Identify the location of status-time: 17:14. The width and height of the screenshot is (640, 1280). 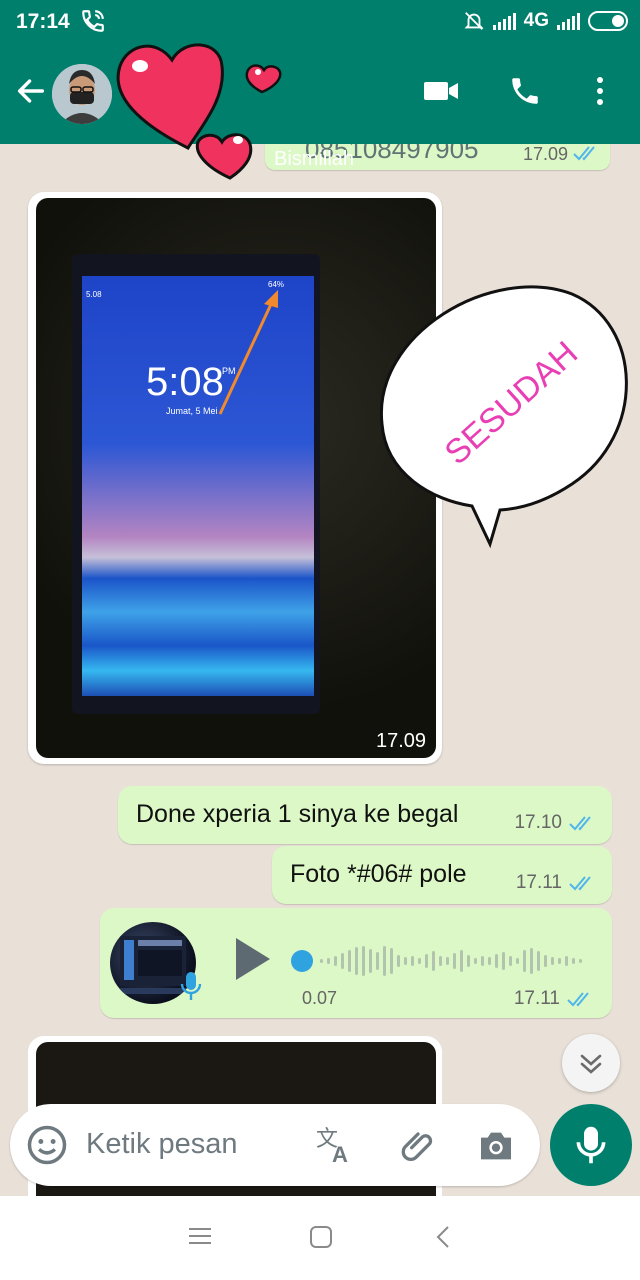
(43, 21).